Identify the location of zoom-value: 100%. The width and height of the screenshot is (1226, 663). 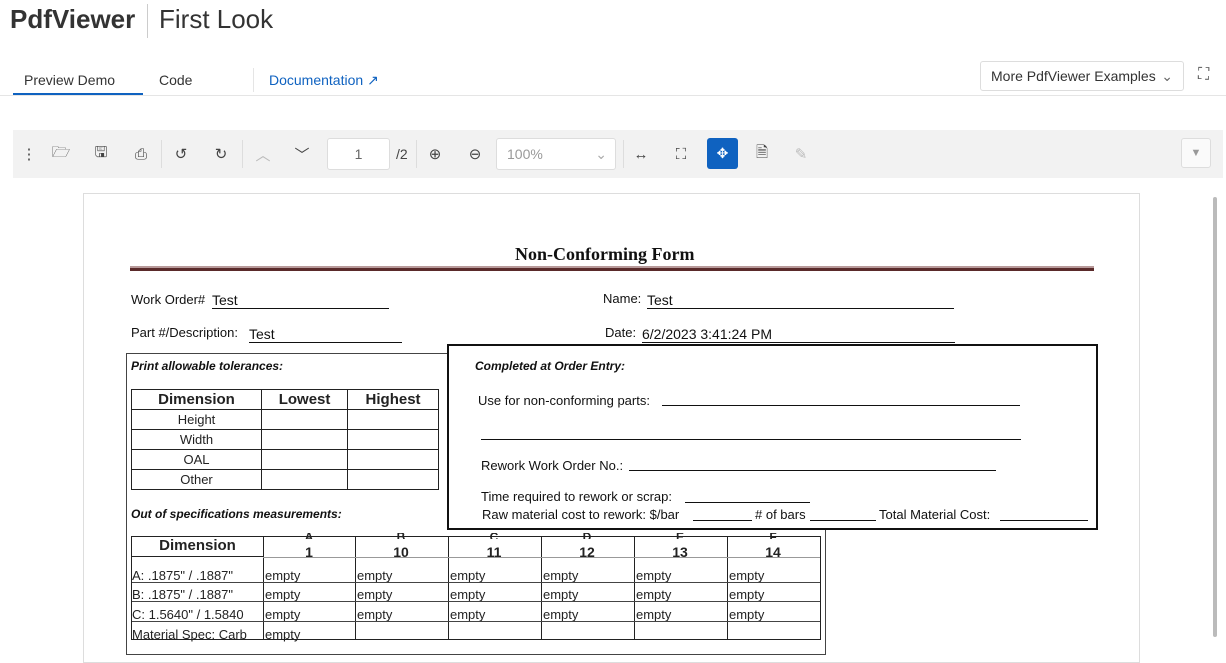
(525, 154).